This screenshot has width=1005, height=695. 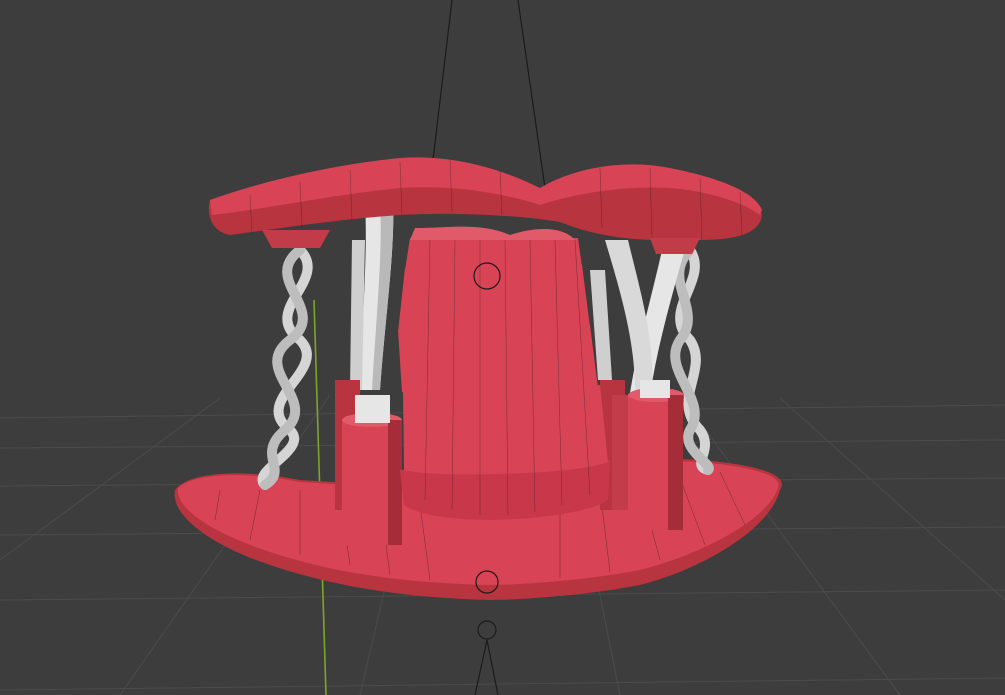 What do you see at coordinates (487, 630) in the screenshot?
I see `empty-object-icon` at bounding box center [487, 630].